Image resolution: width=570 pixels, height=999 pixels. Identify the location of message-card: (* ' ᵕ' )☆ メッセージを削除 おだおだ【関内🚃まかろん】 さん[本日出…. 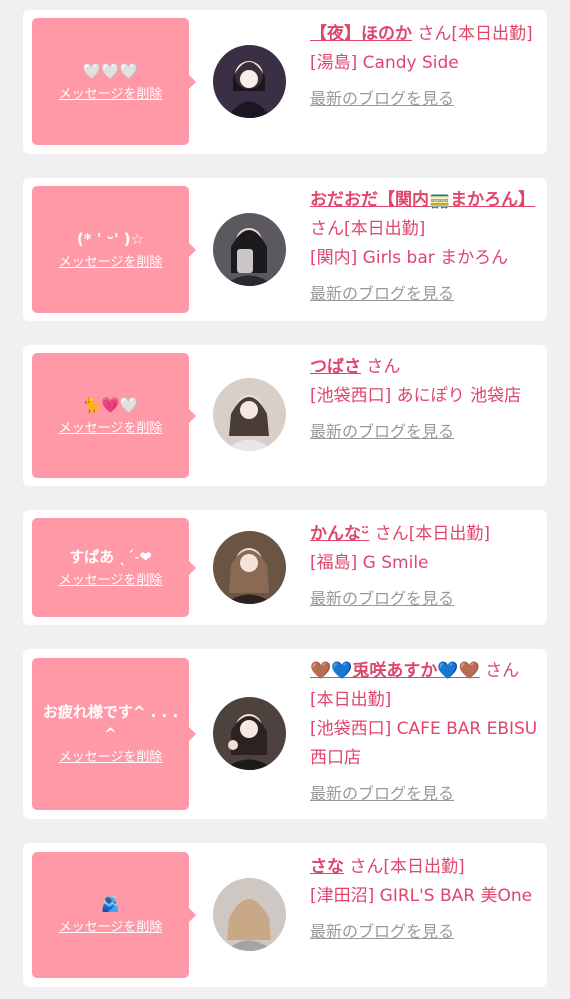
(285, 249).